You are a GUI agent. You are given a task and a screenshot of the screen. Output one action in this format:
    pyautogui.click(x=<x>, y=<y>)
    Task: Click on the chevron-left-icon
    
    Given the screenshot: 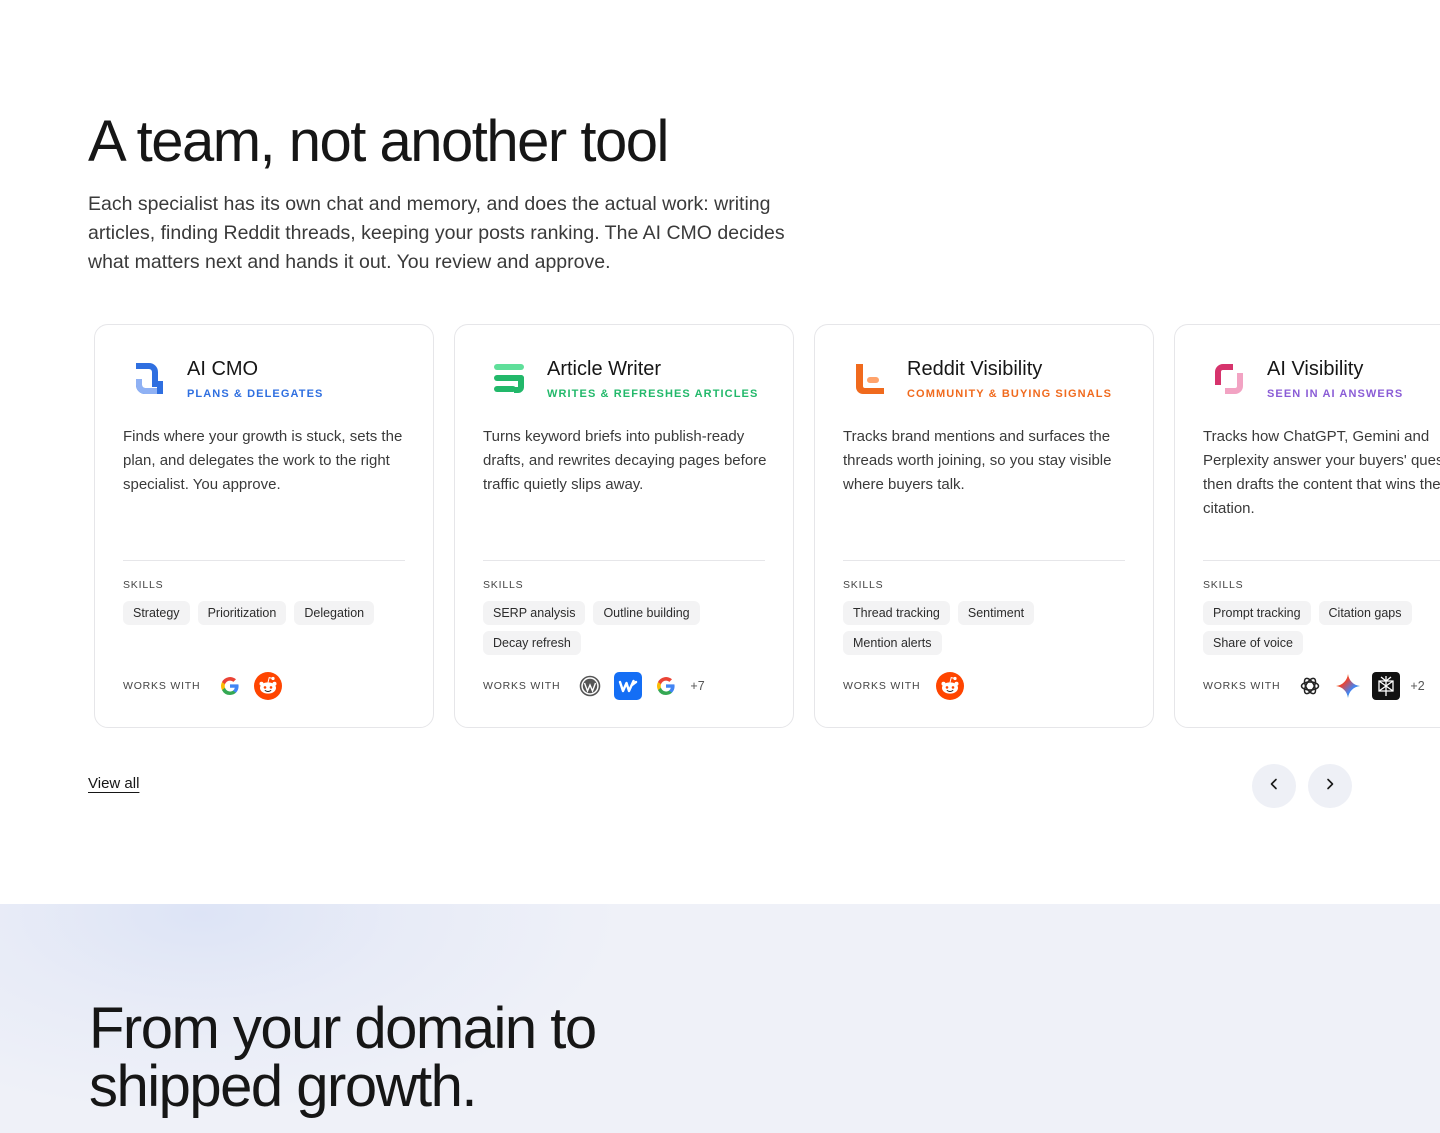 What is the action you would take?
    pyautogui.click(x=1274, y=786)
    